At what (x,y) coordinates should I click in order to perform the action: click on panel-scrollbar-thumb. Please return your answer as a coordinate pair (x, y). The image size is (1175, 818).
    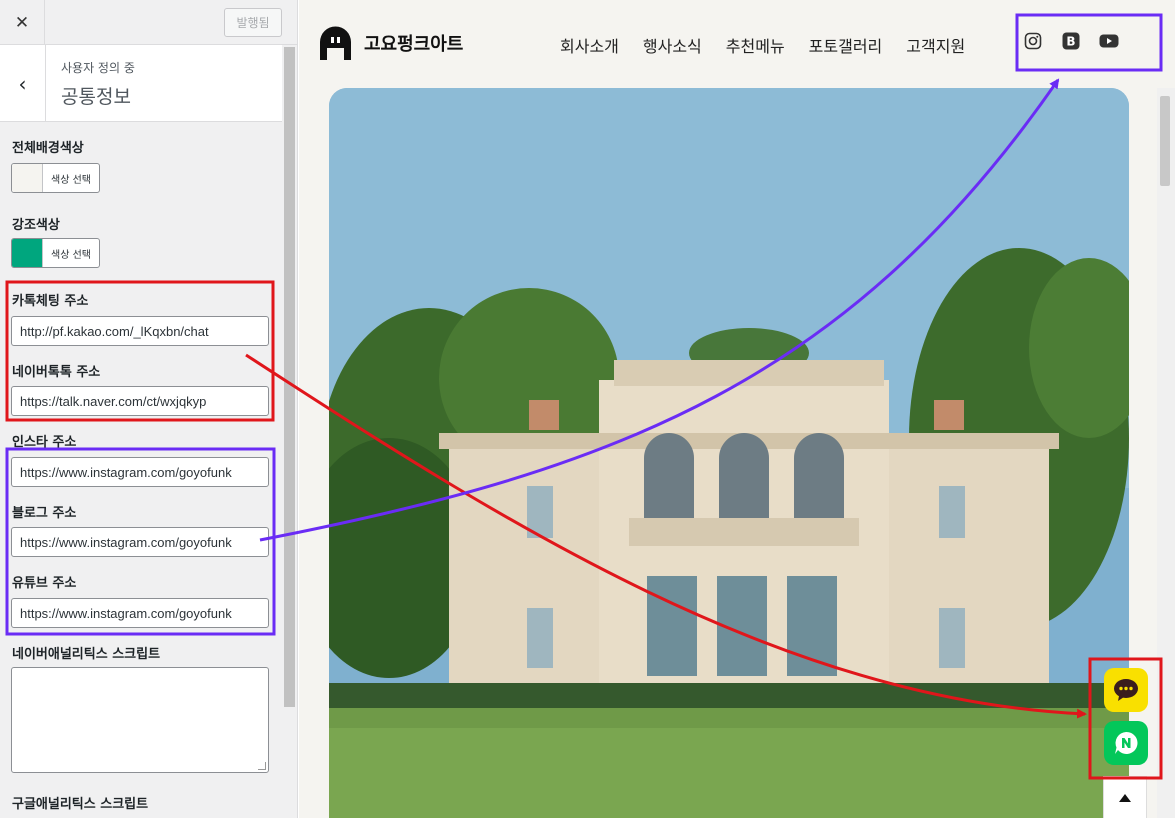
    Looking at the image, I should click on (289, 377).